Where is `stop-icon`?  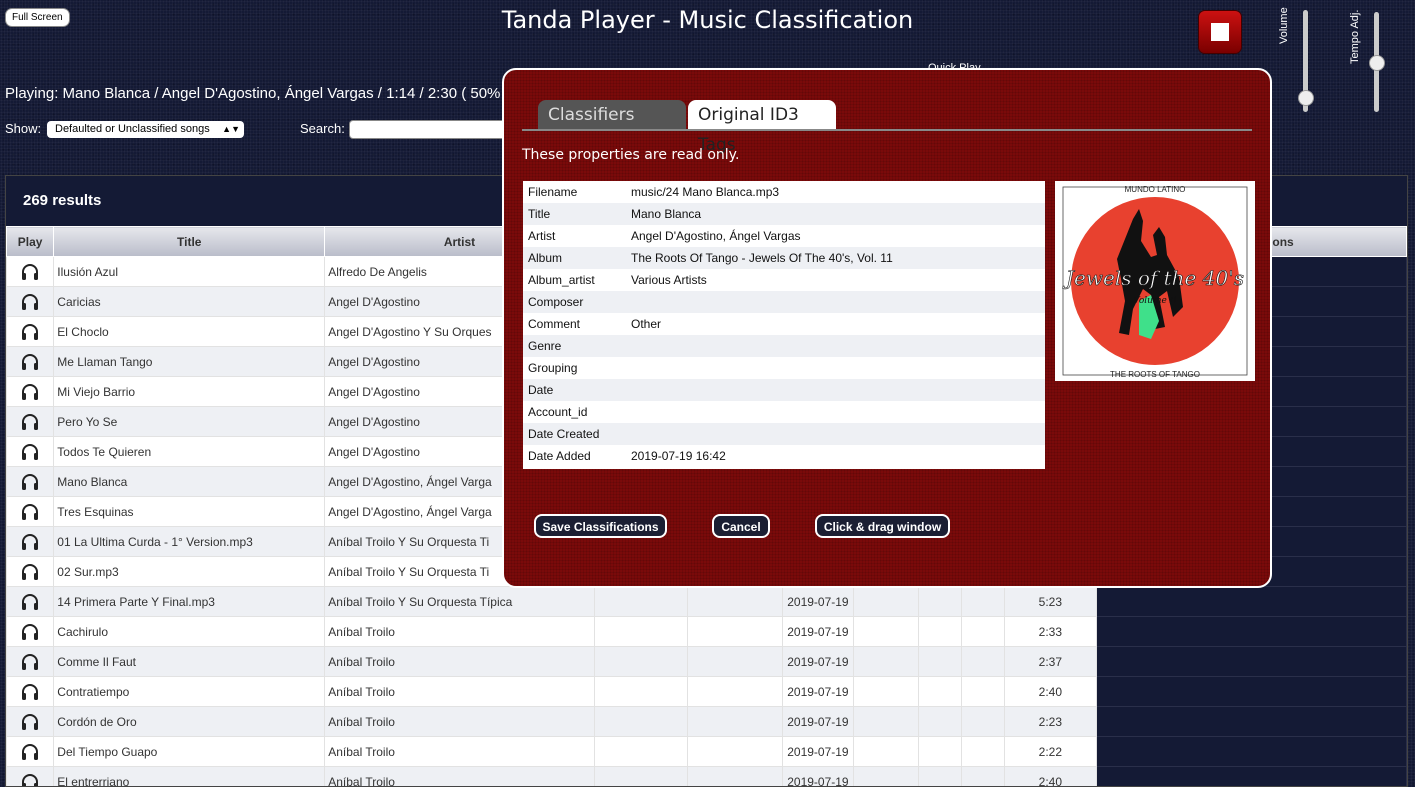 stop-icon is located at coordinates (1220, 32).